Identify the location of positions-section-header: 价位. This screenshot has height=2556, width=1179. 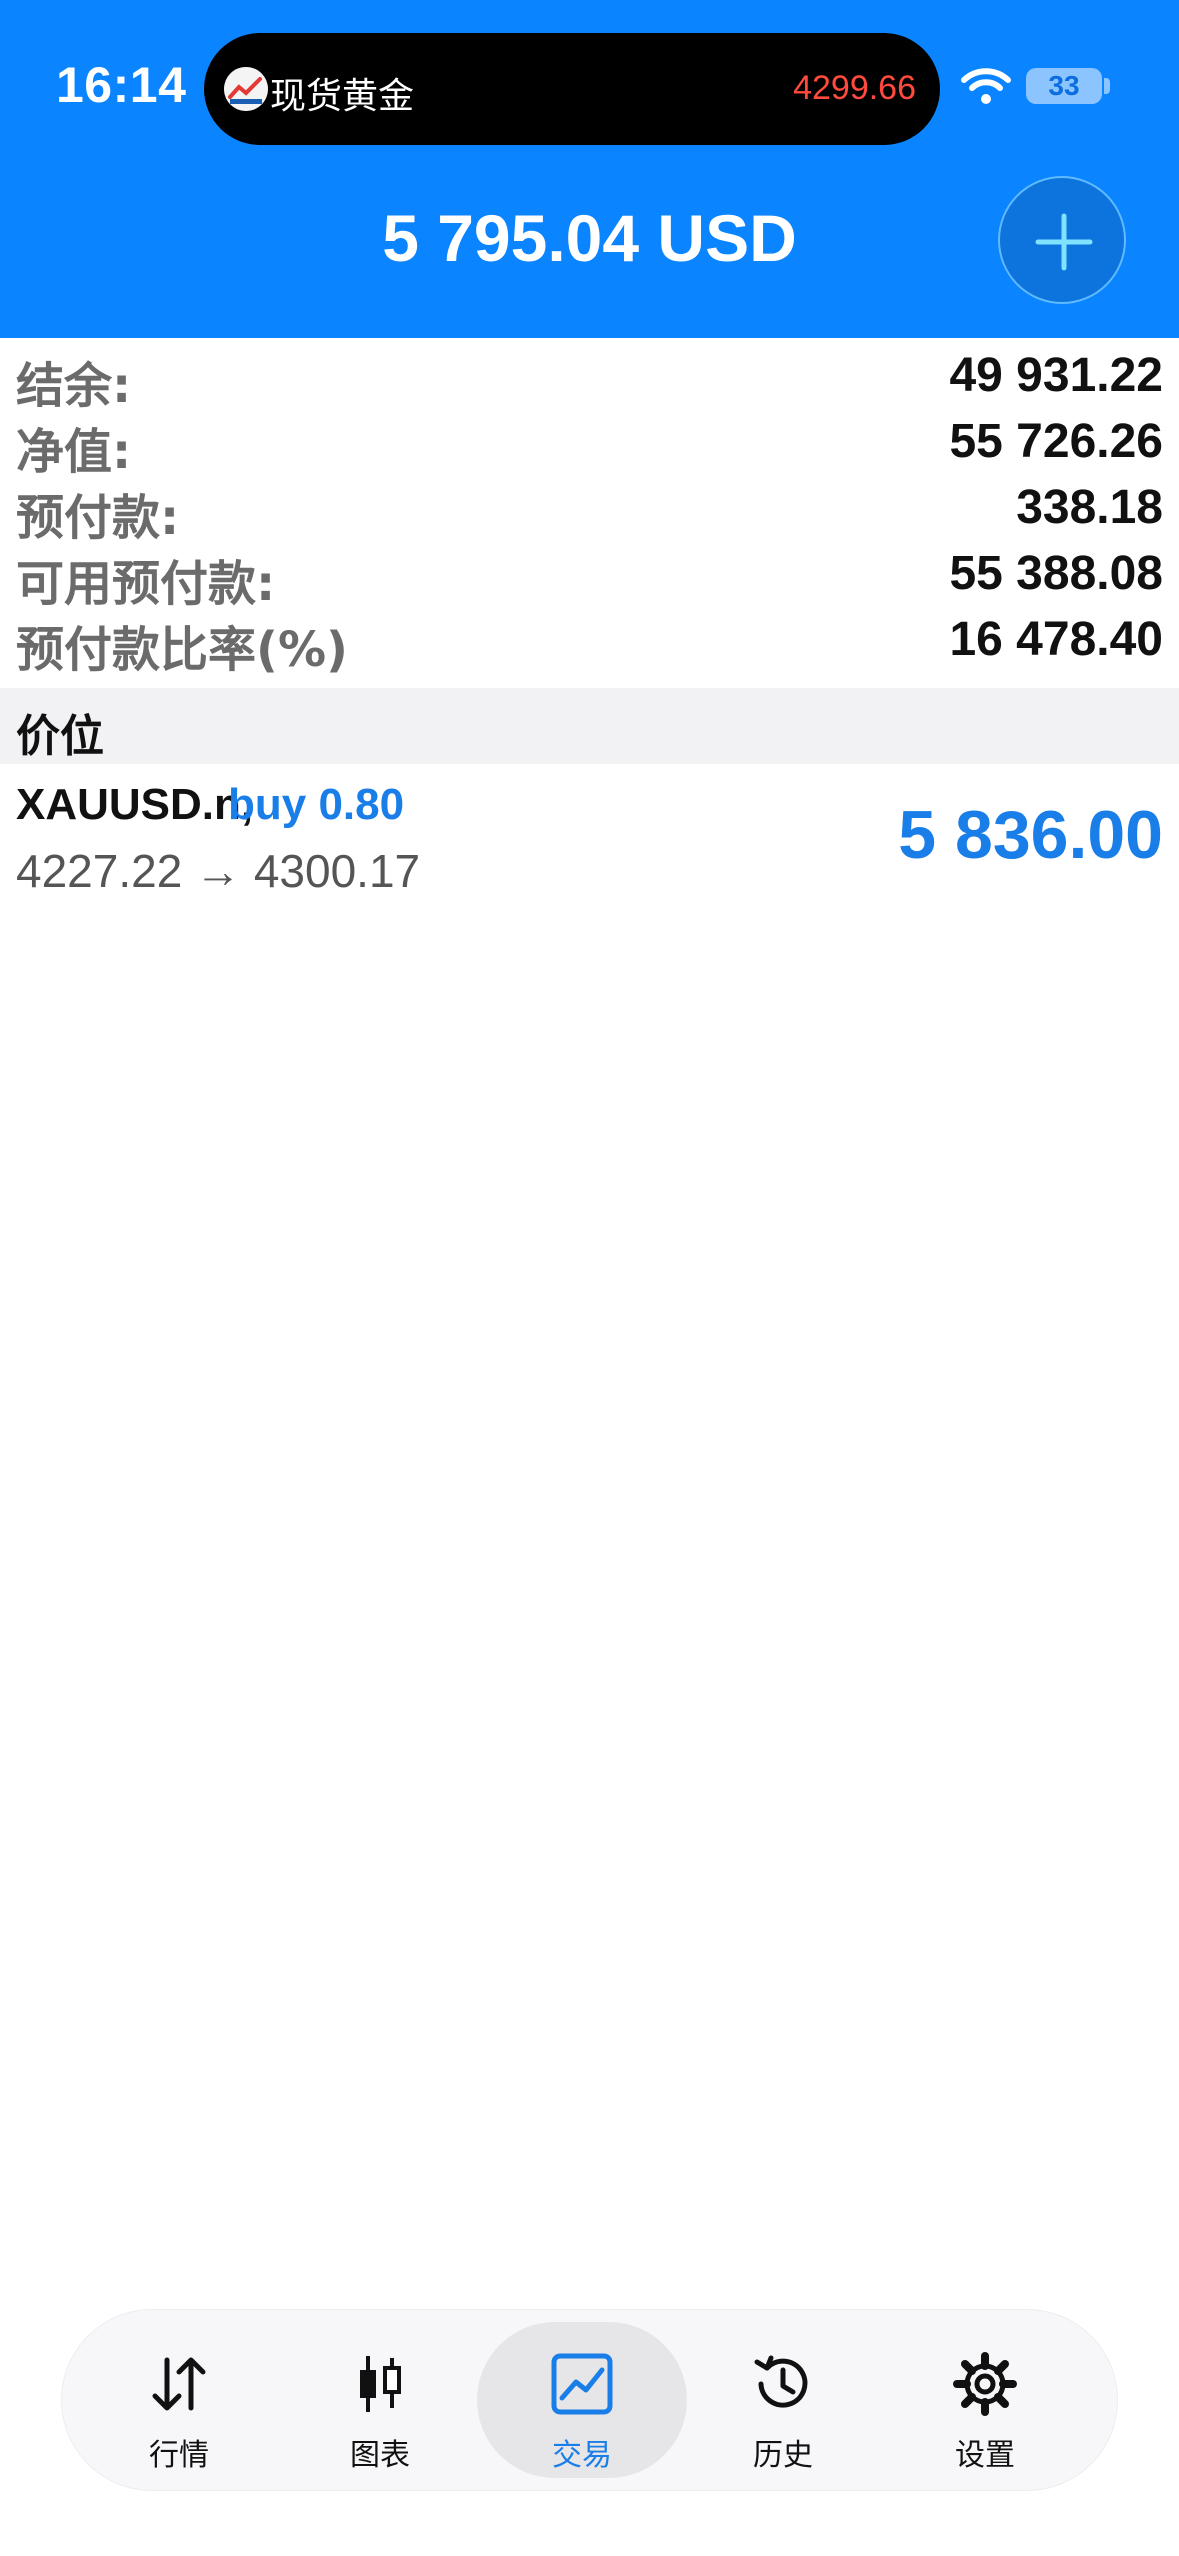
(589, 726).